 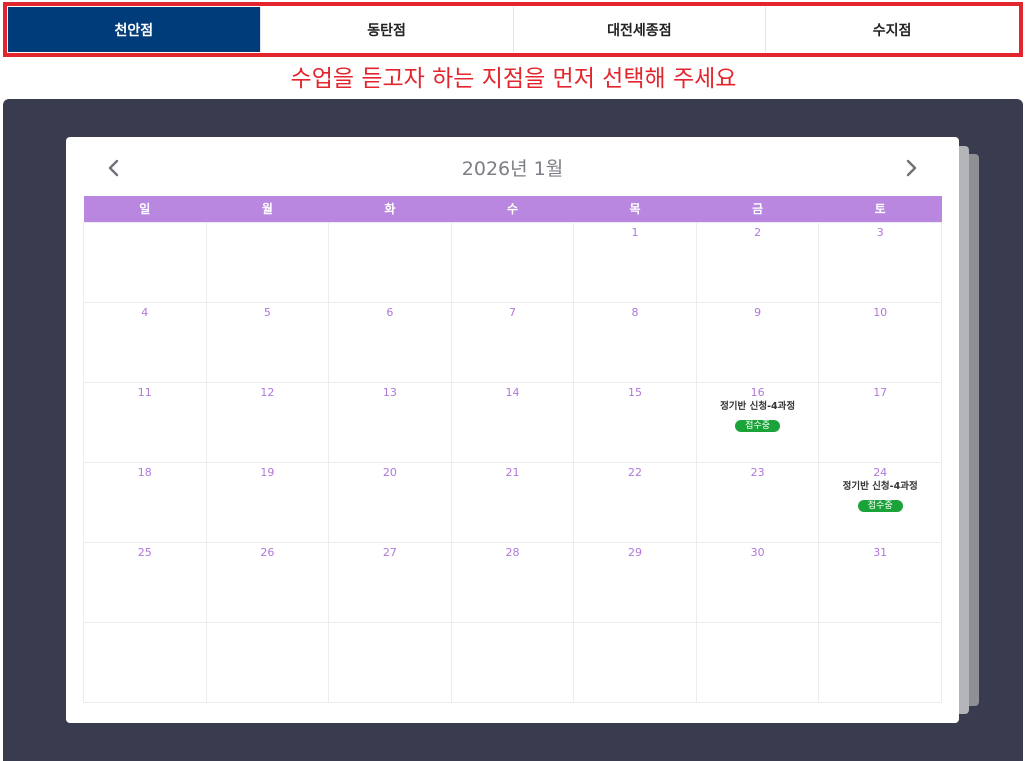 I want to click on branch-notice: 수업을 듣고자 하는 지점을 먼저 선택해 주세요, so click(x=513, y=79).